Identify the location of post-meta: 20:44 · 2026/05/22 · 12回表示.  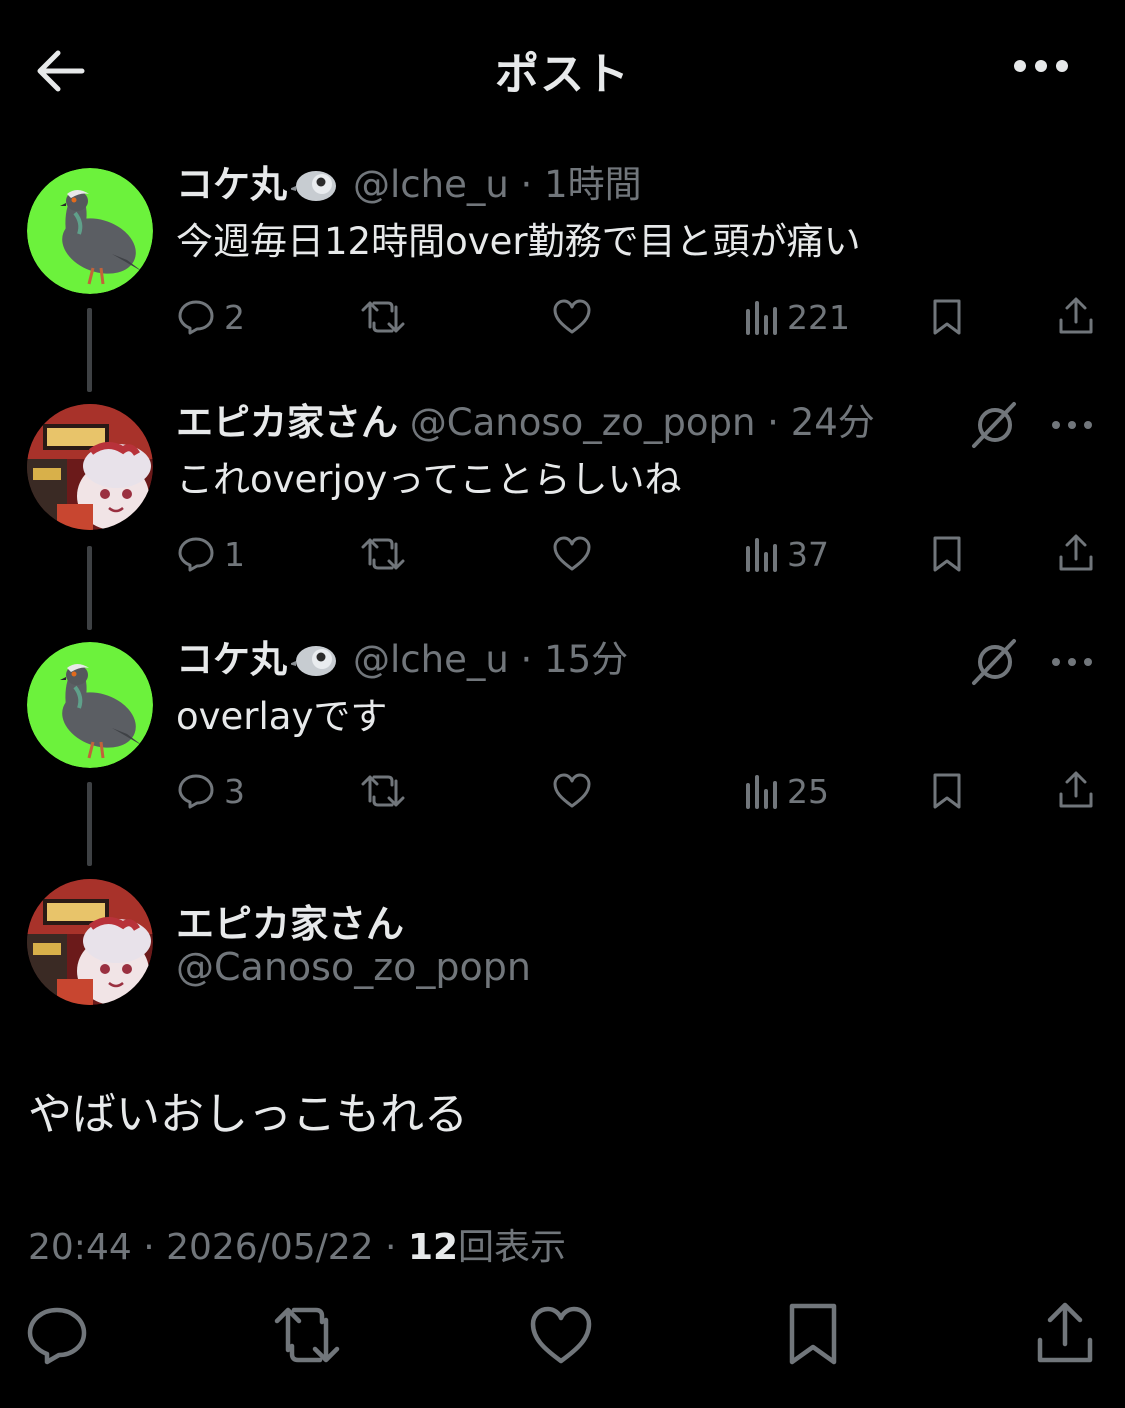
(297, 1244).